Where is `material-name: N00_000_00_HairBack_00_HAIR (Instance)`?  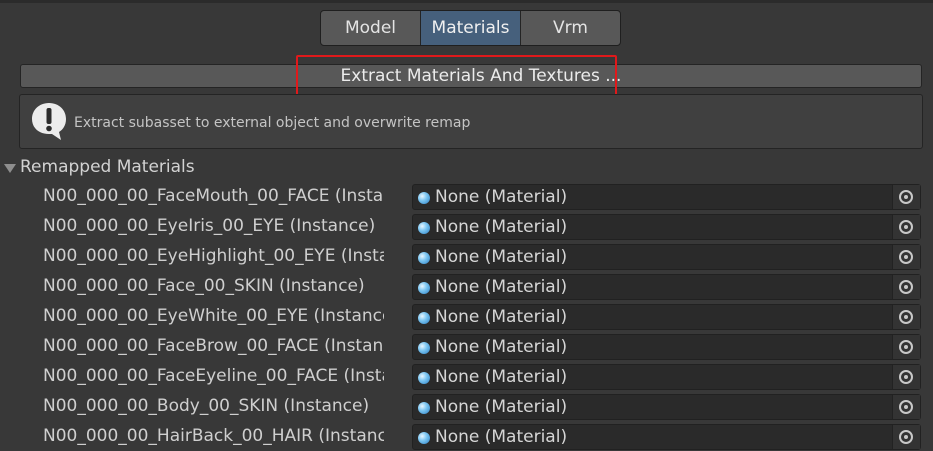 material-name: N00_000_00_HairBack_00_HAIR (Instance) is located at coordinates (213, 436).